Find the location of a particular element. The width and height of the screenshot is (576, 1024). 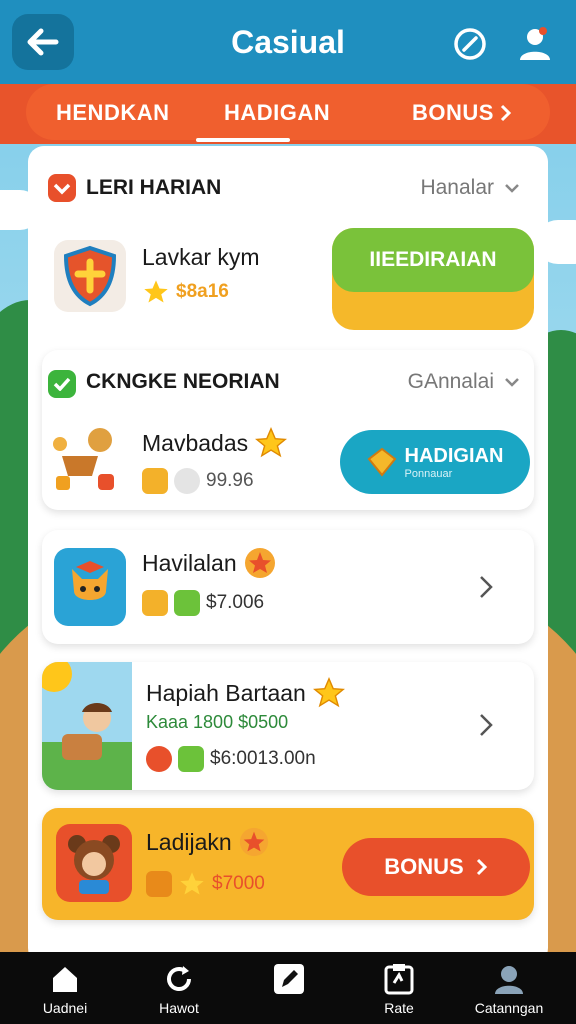

item-meta: $8a16 is located at coordinates (185, 292).